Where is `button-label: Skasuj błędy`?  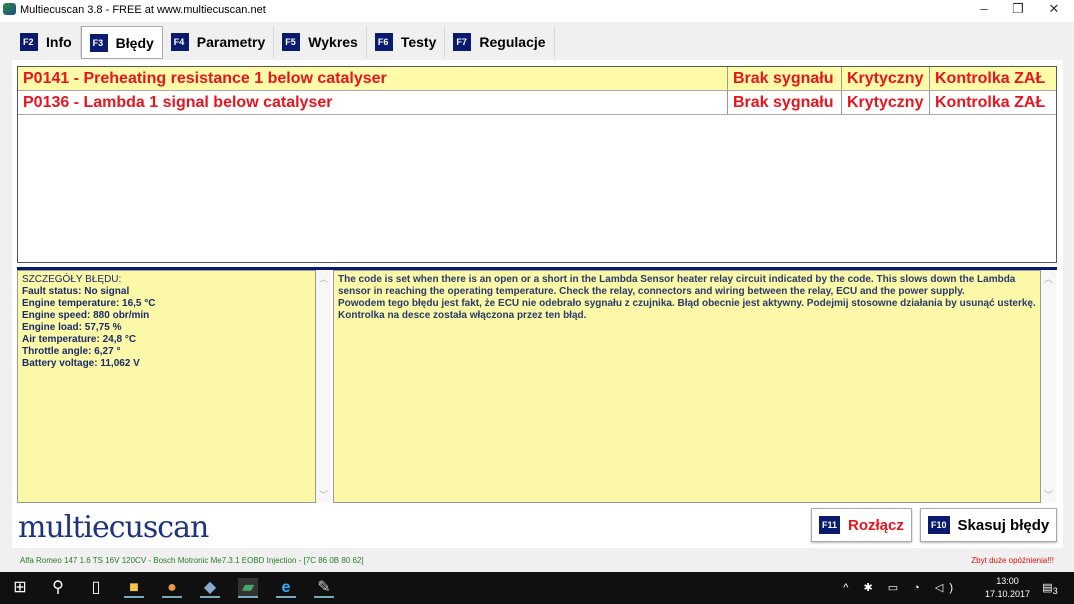
button-label: Skasuj błędy is located at coordinates (1003, 525).